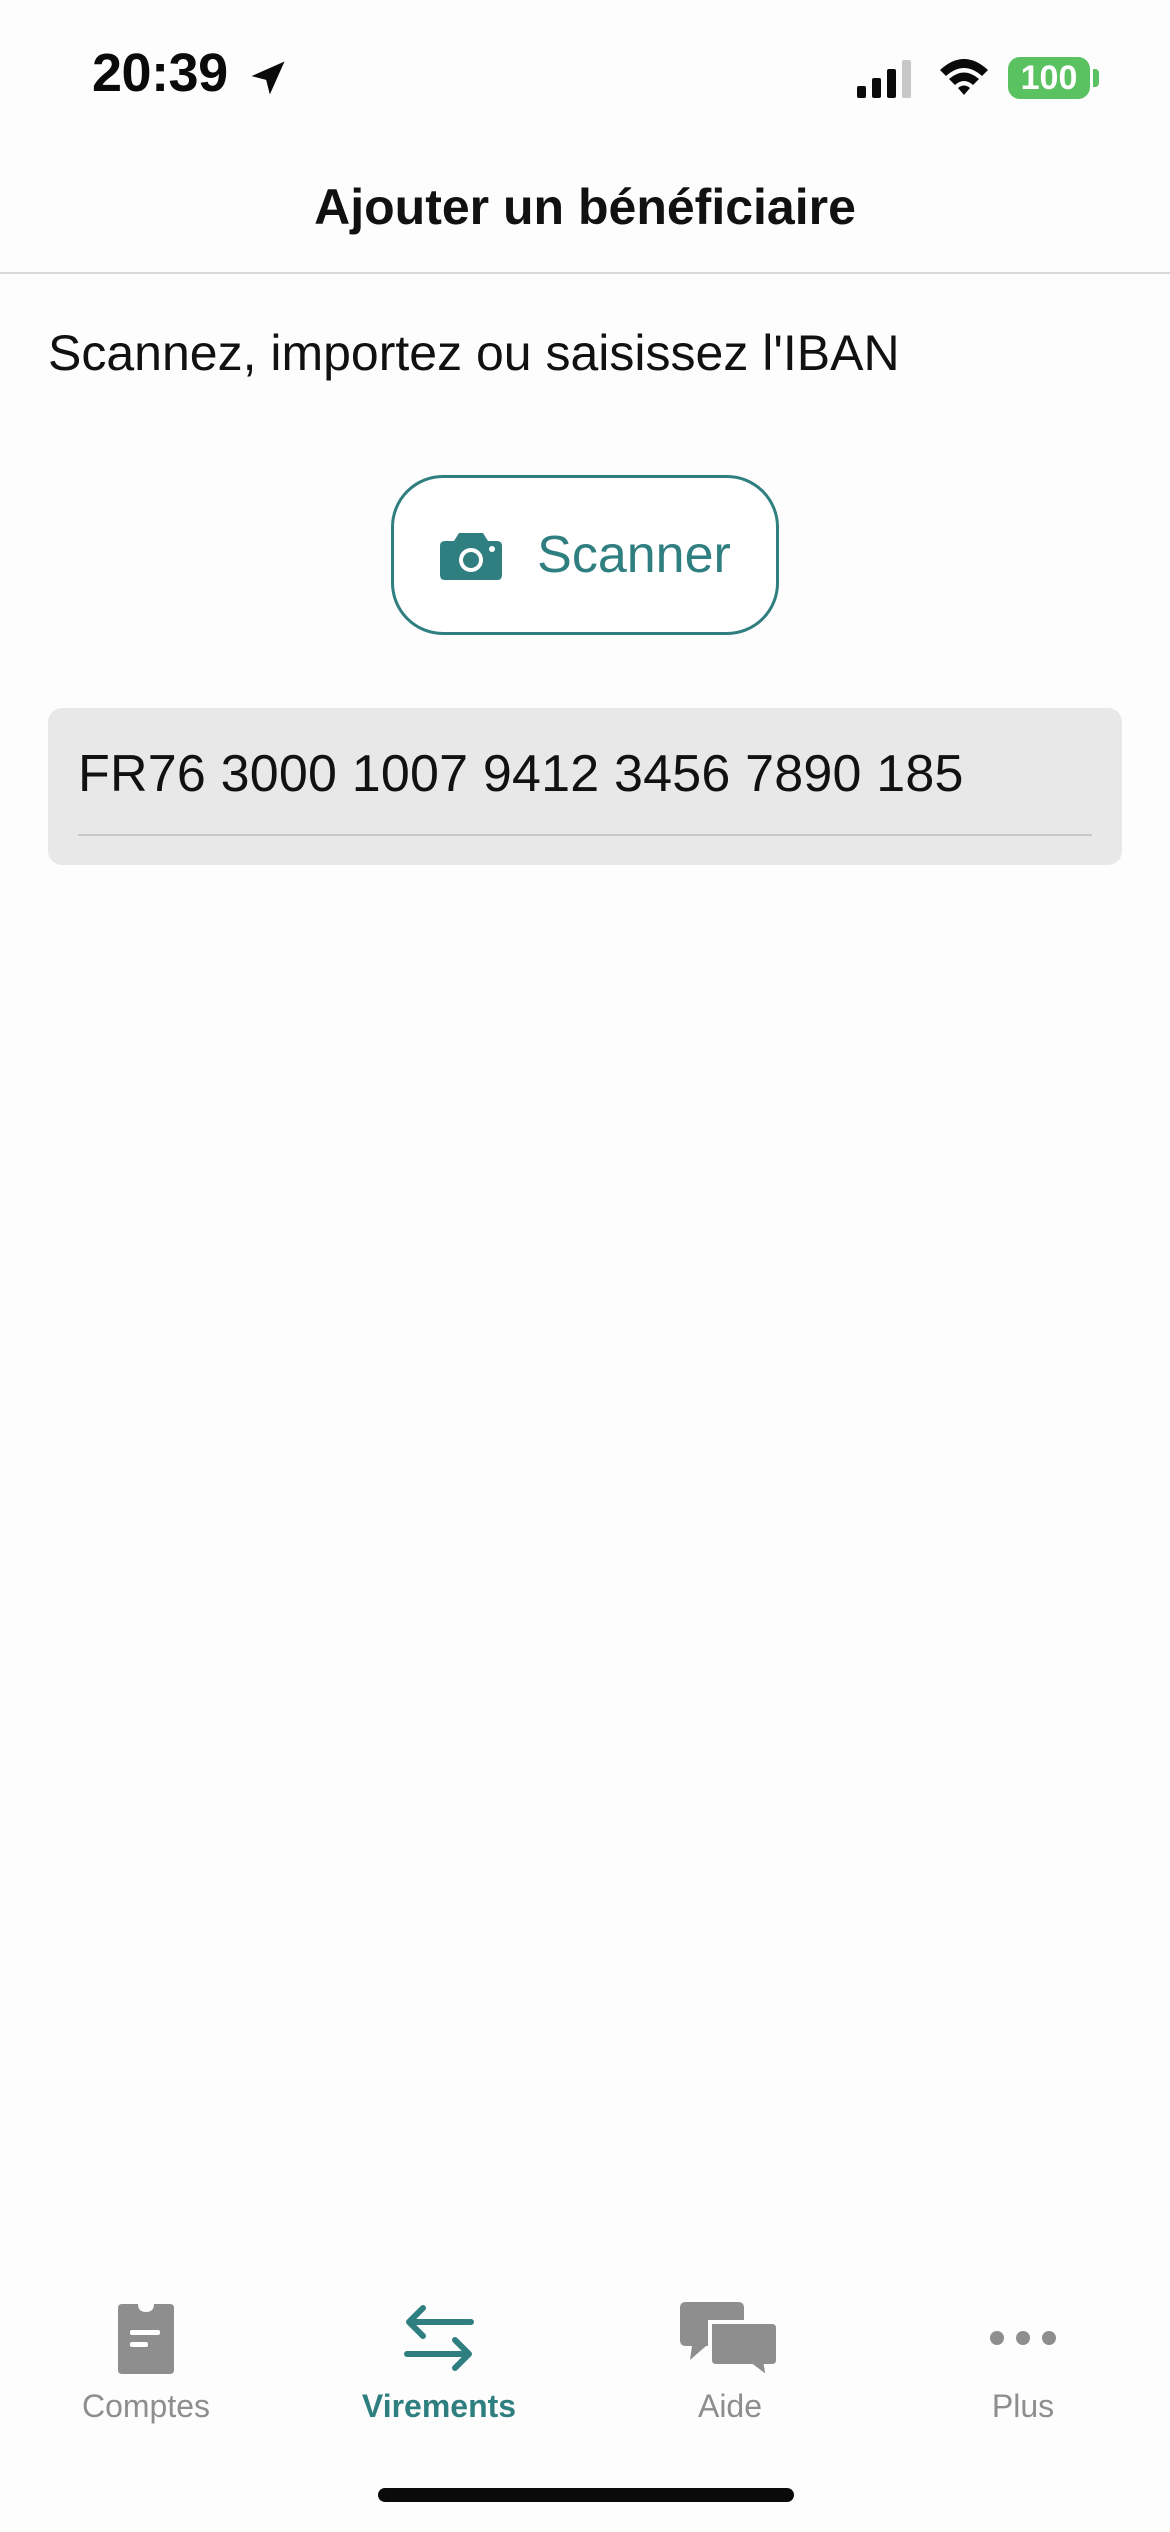  I want to click on tab-bar: Comptes Virements Aide Plus, so click(585, 2360).